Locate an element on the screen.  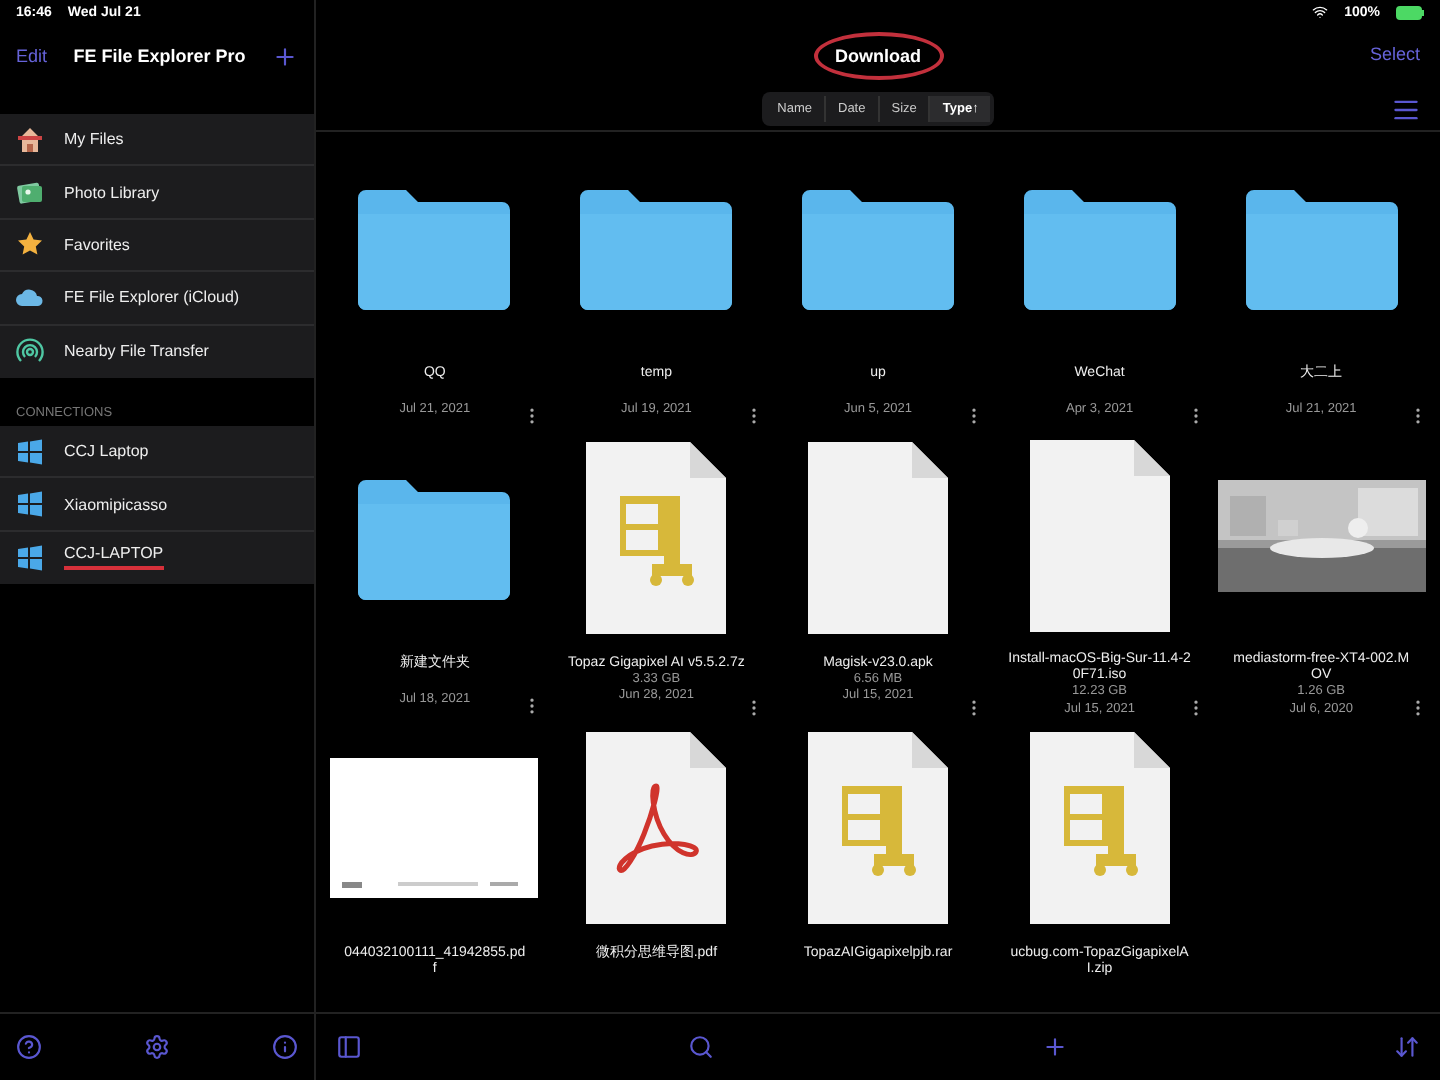
list-view-icon is located at coordinates (1406, 110).